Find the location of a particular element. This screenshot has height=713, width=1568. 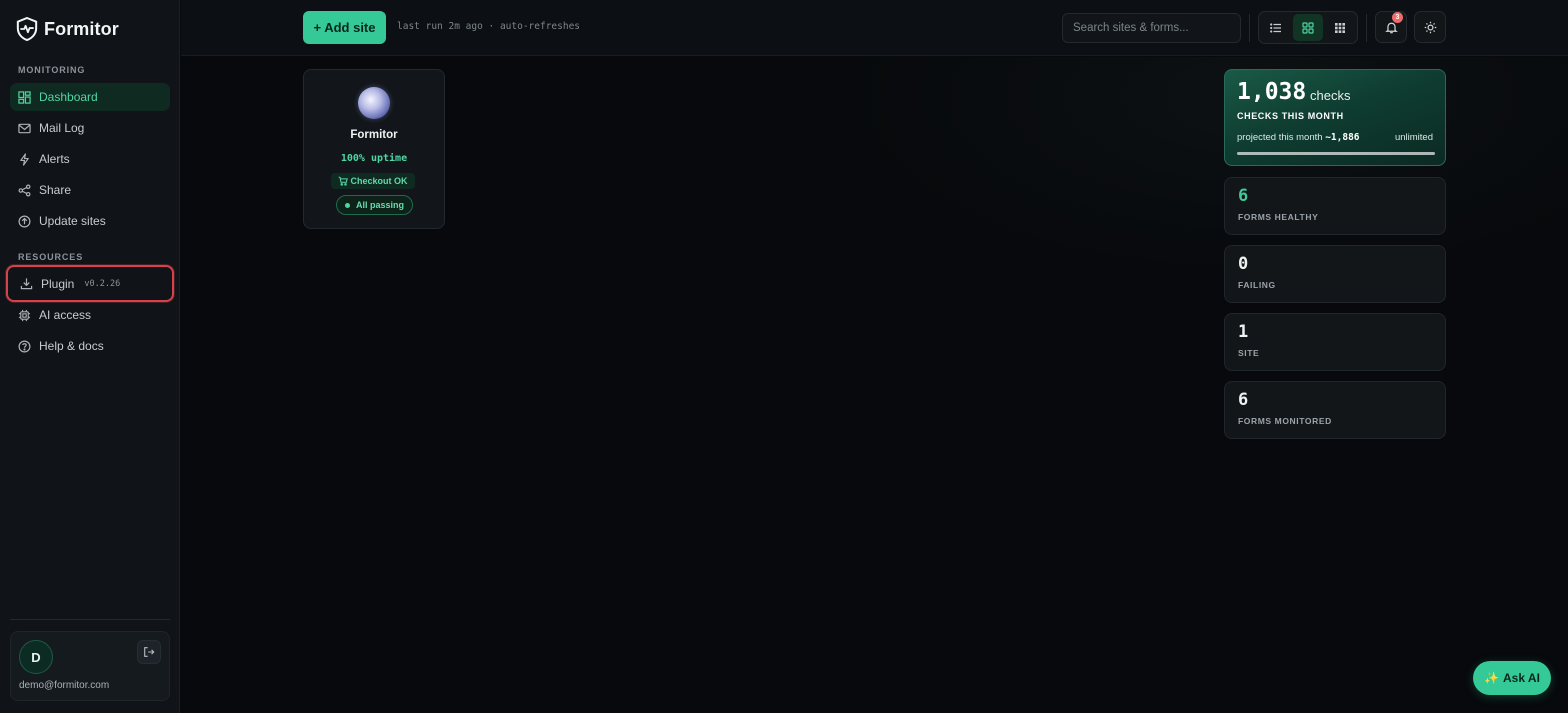

sidebar-item-label: Update sites is located at coordinates (72, 221).